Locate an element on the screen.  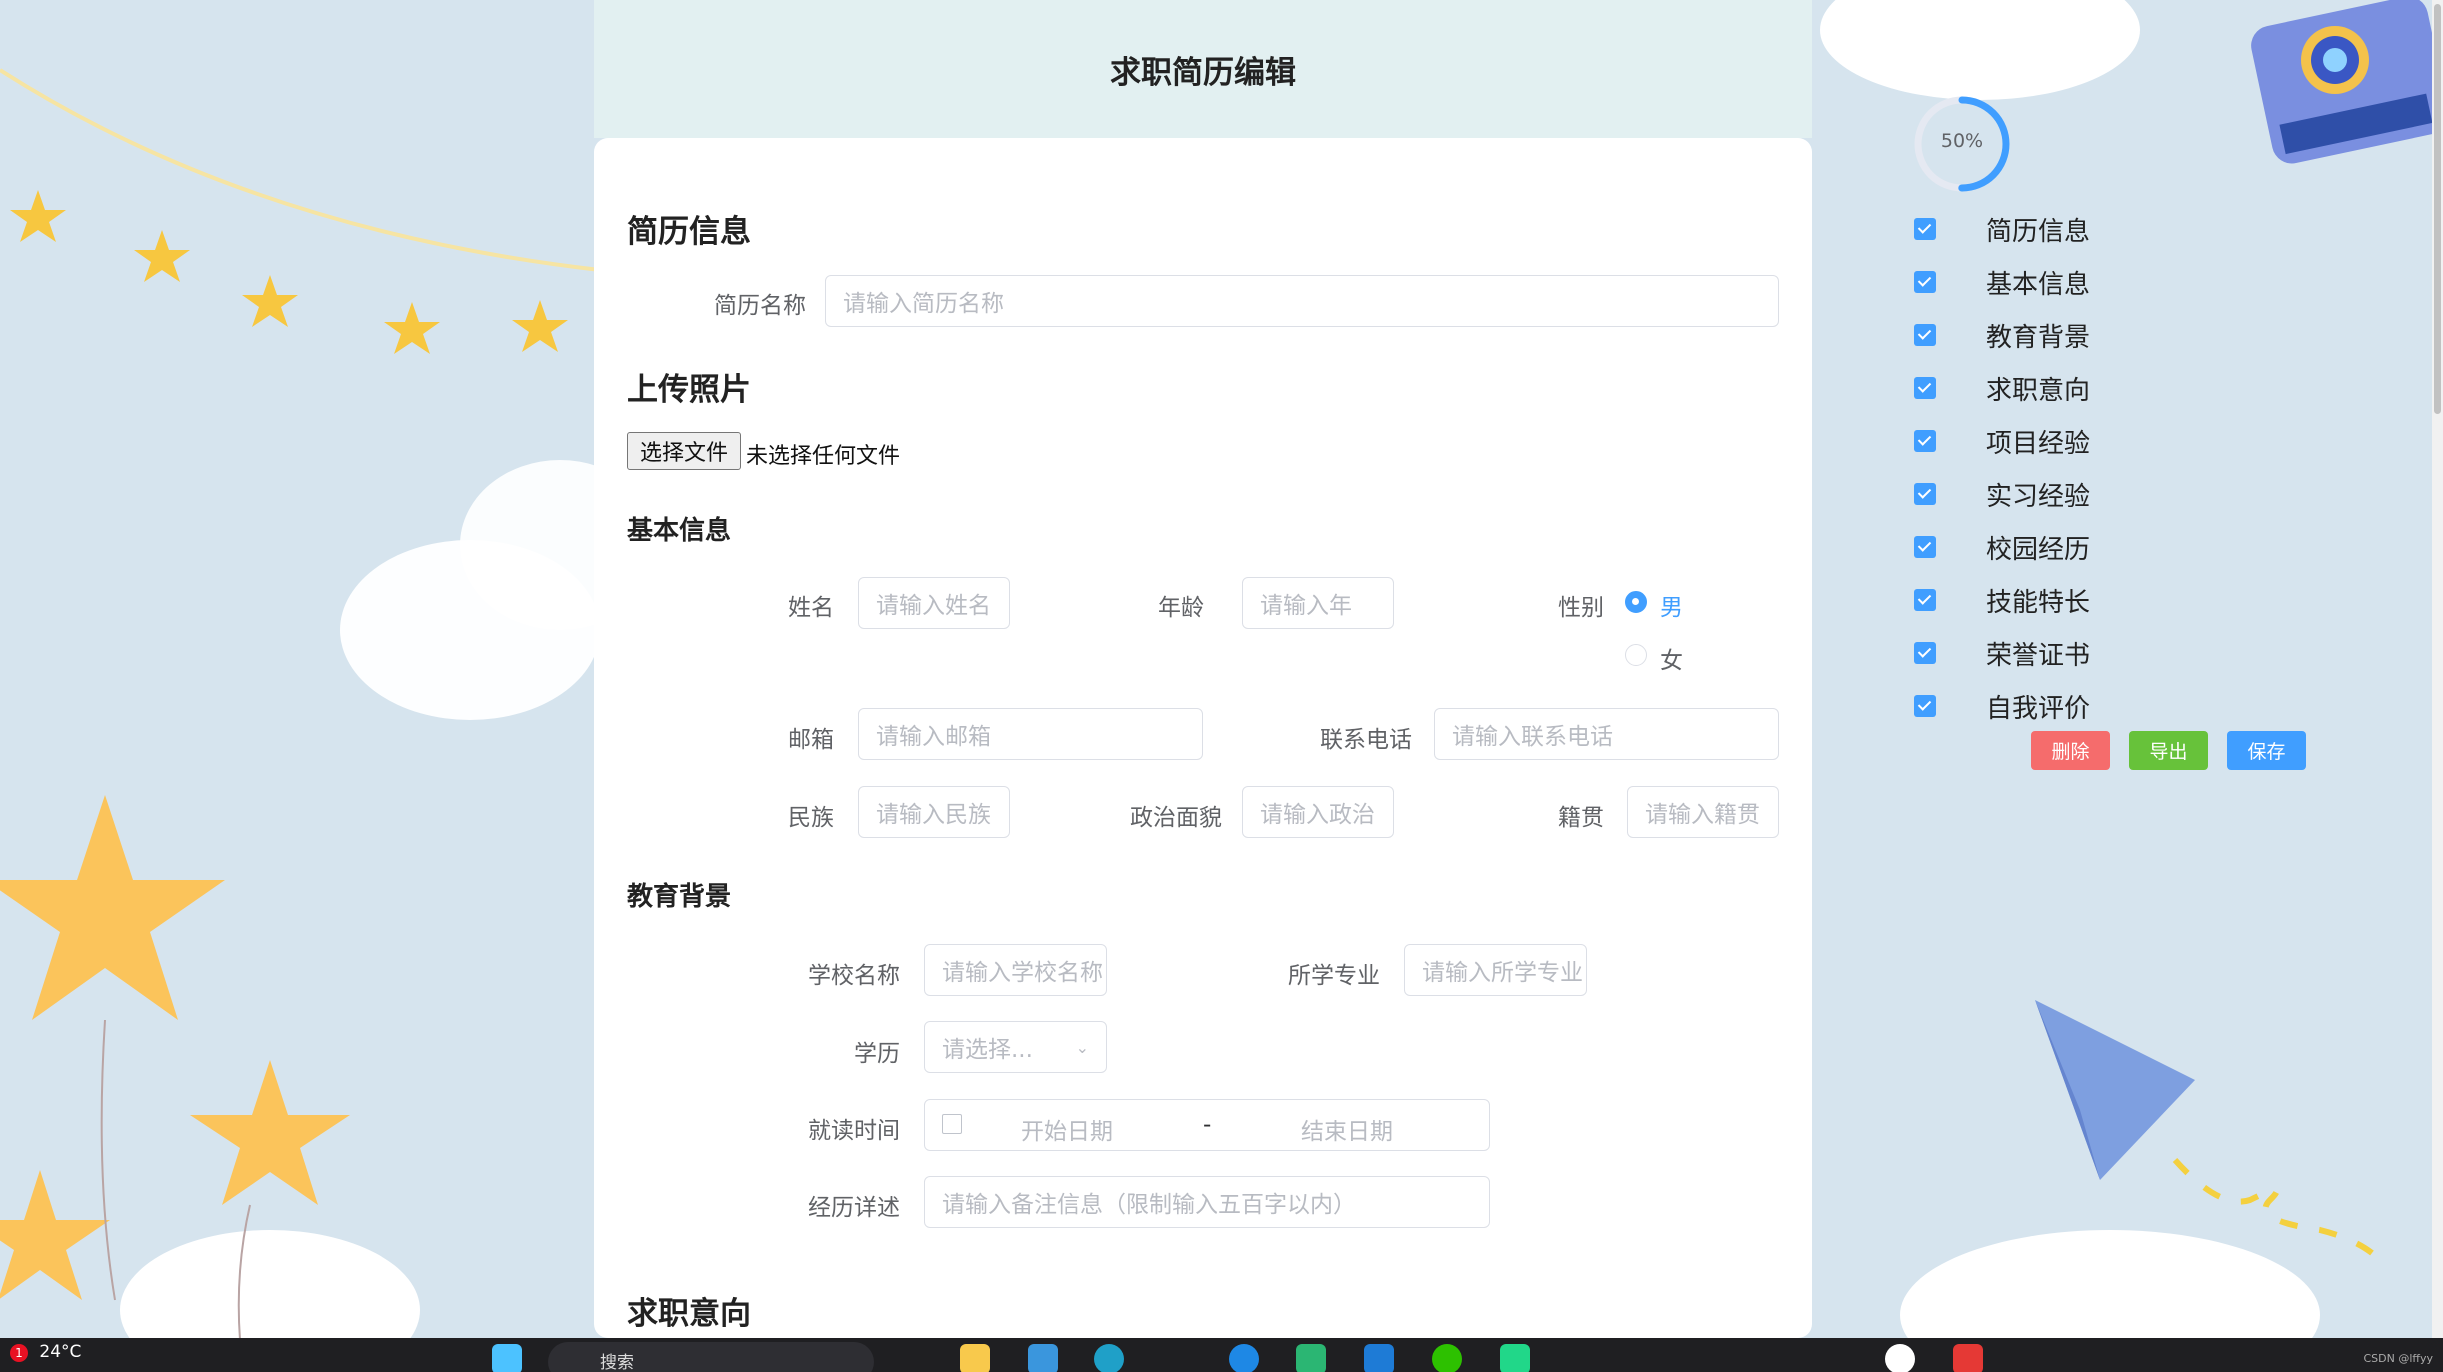
page-title: 求职简历编辑 is located at coordinates (1203, 72).